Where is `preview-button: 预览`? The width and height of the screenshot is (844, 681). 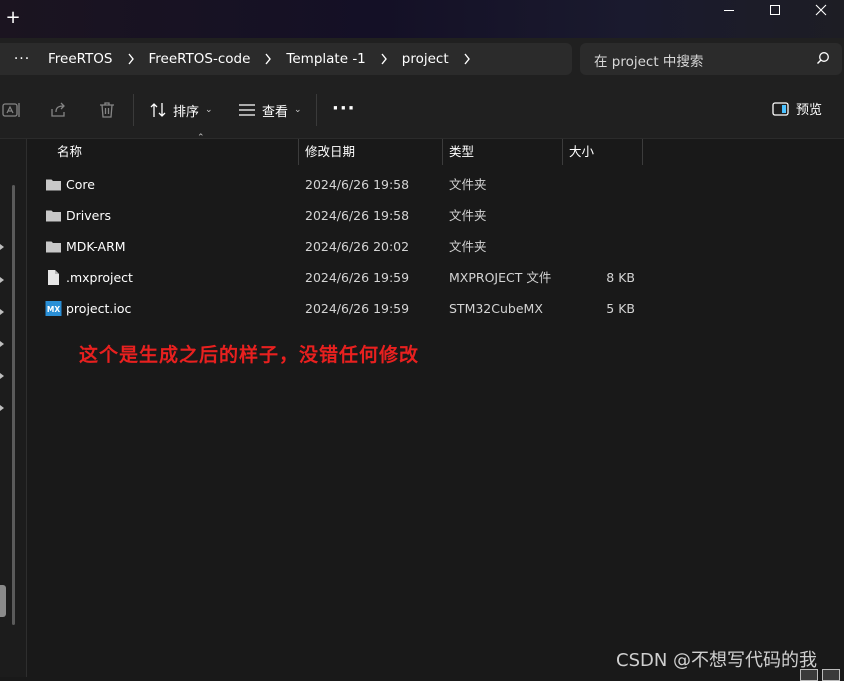
preview-button: 预览 is located at coordinates (797, 108).